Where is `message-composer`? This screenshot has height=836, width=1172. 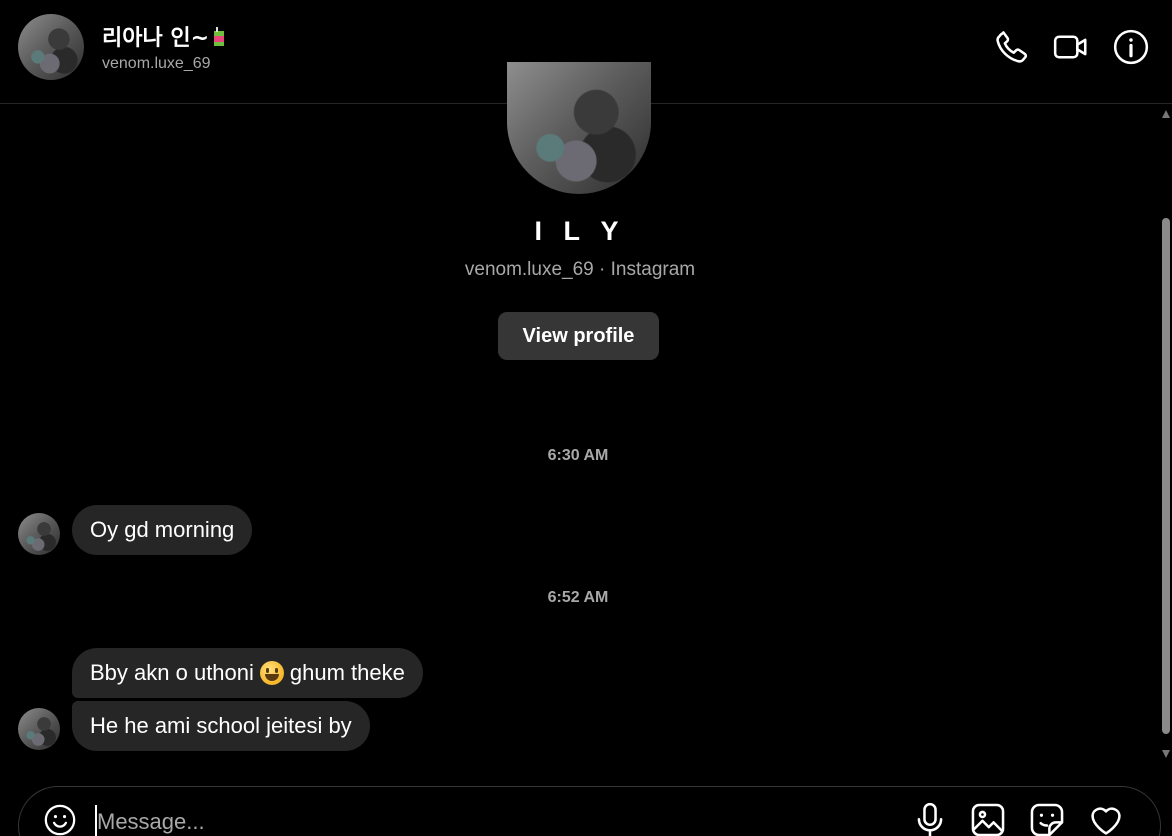 message-composer is located at coordinates (589, 811).